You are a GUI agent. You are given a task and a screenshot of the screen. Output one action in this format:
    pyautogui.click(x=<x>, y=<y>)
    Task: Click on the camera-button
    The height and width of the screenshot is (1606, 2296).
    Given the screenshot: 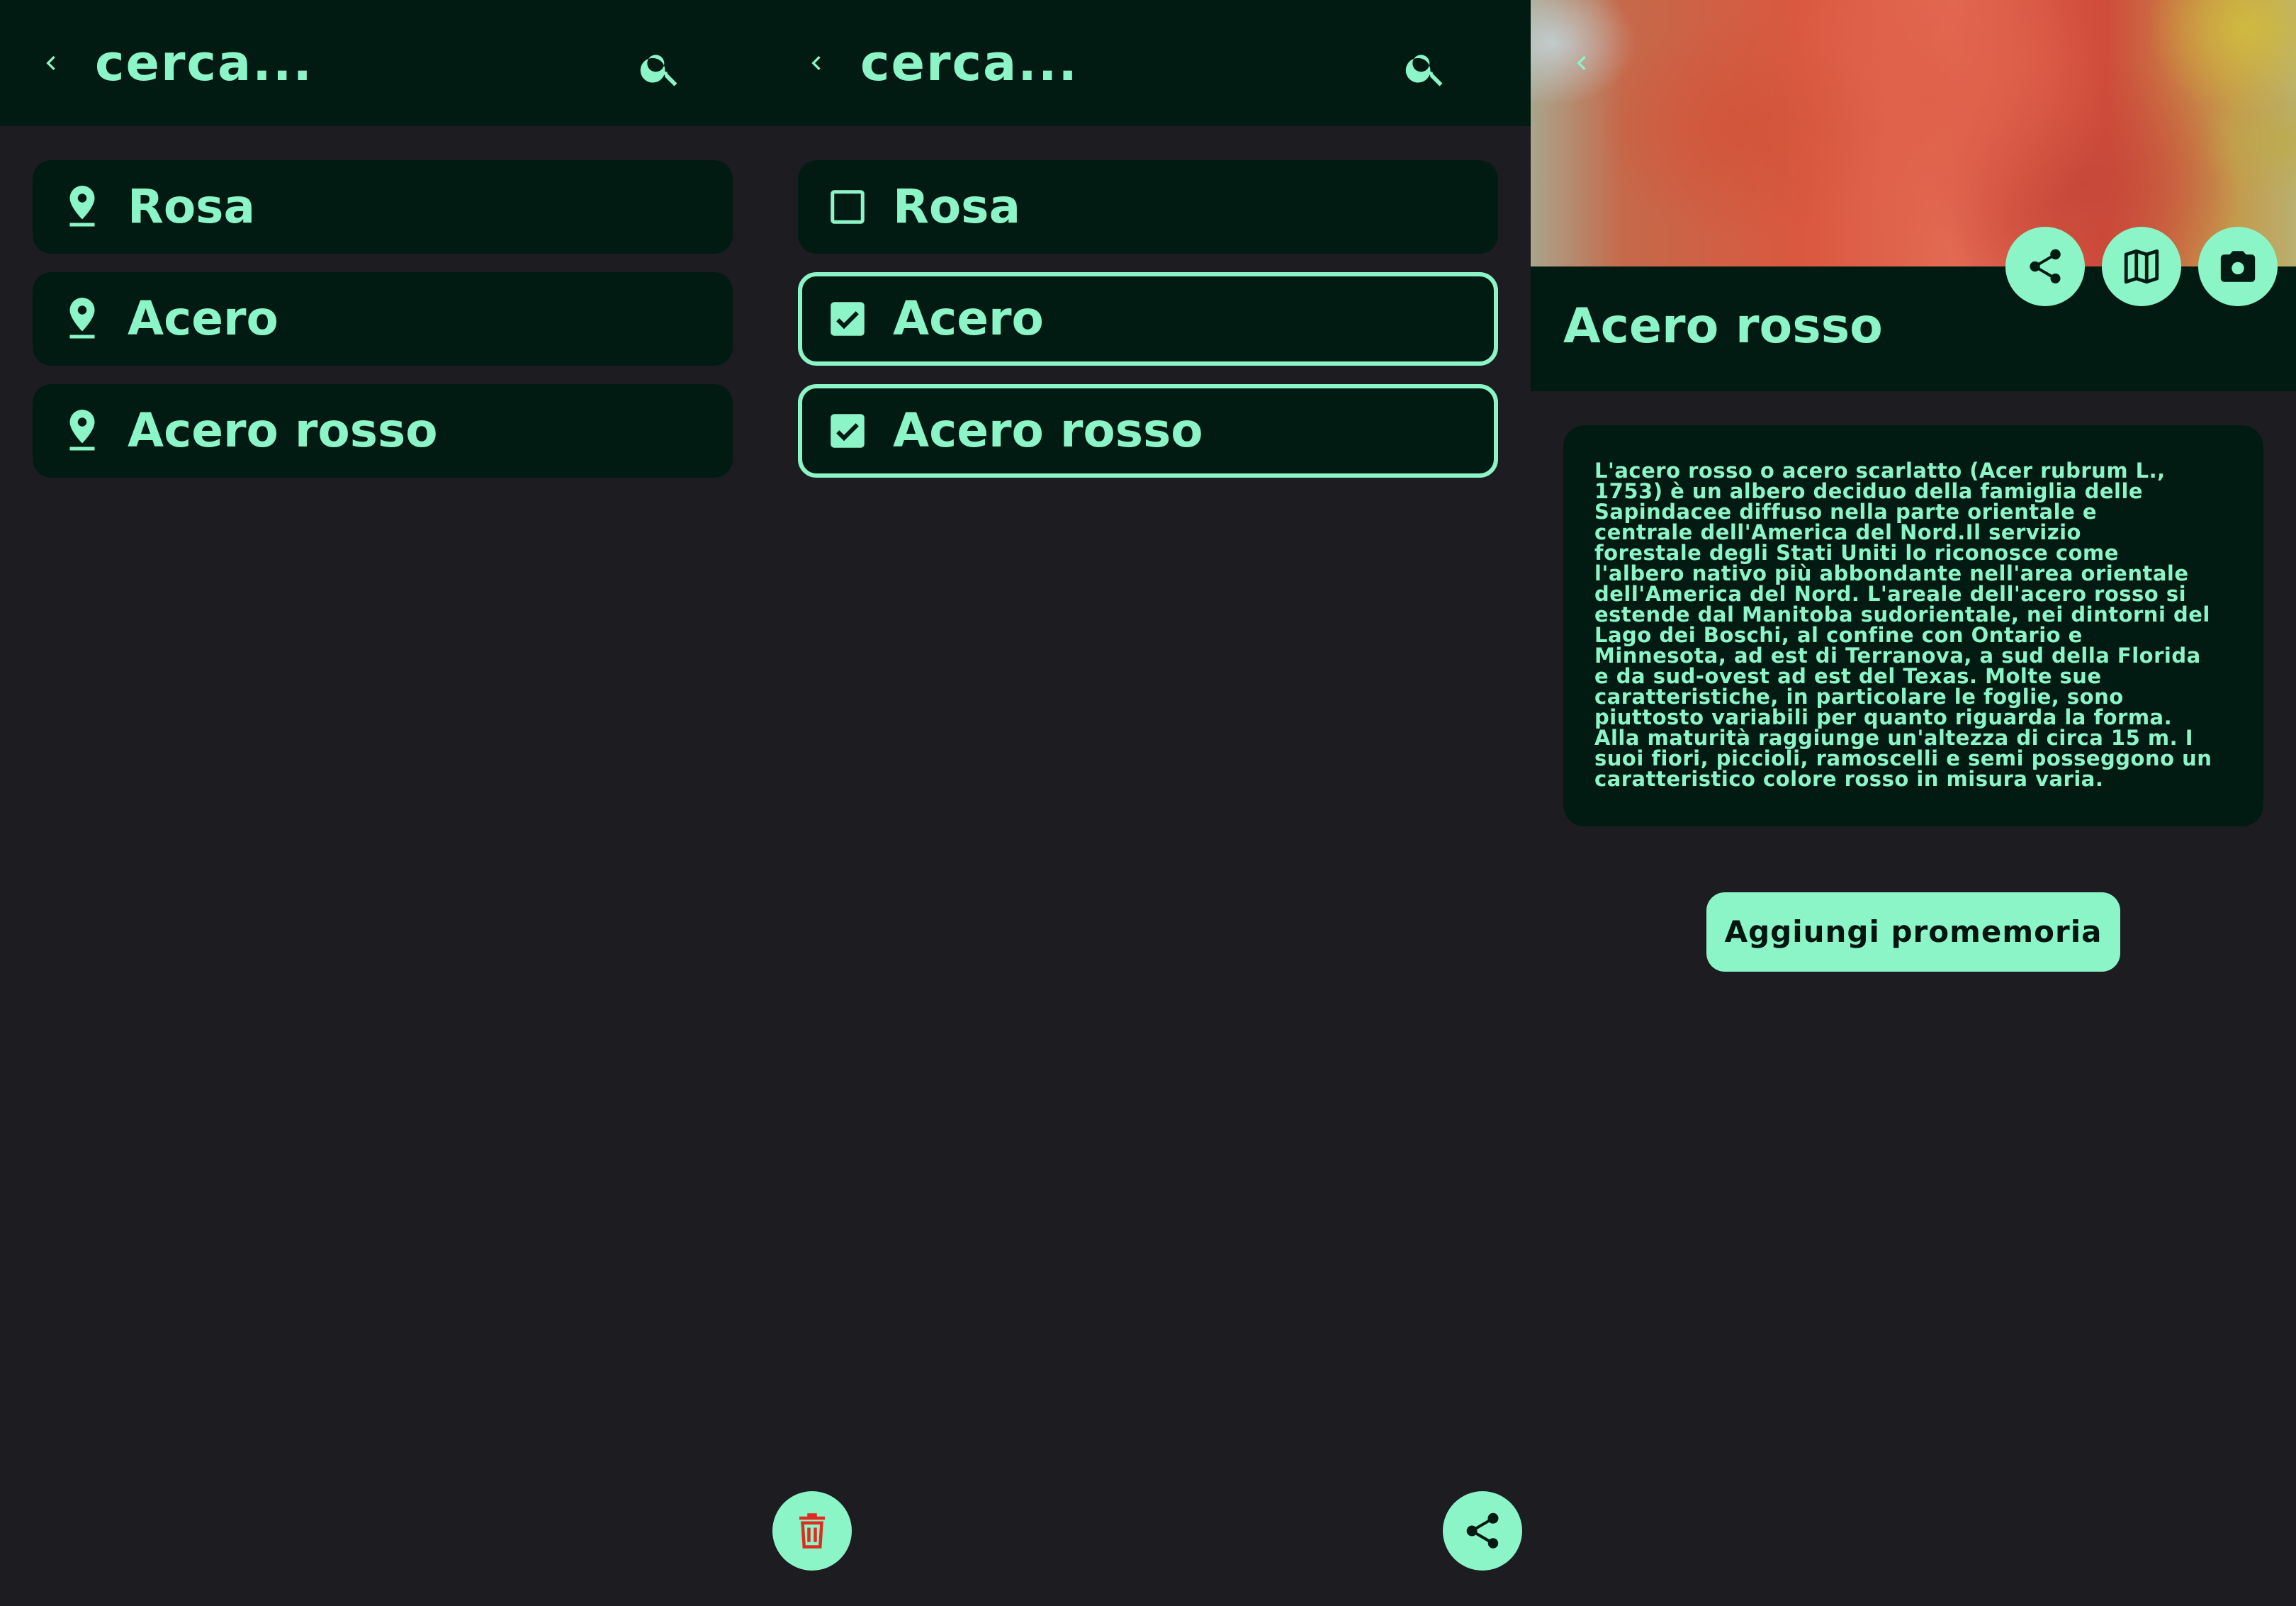 What is the action you would take?
    pyautogui.click(x=2238, y=267)
    